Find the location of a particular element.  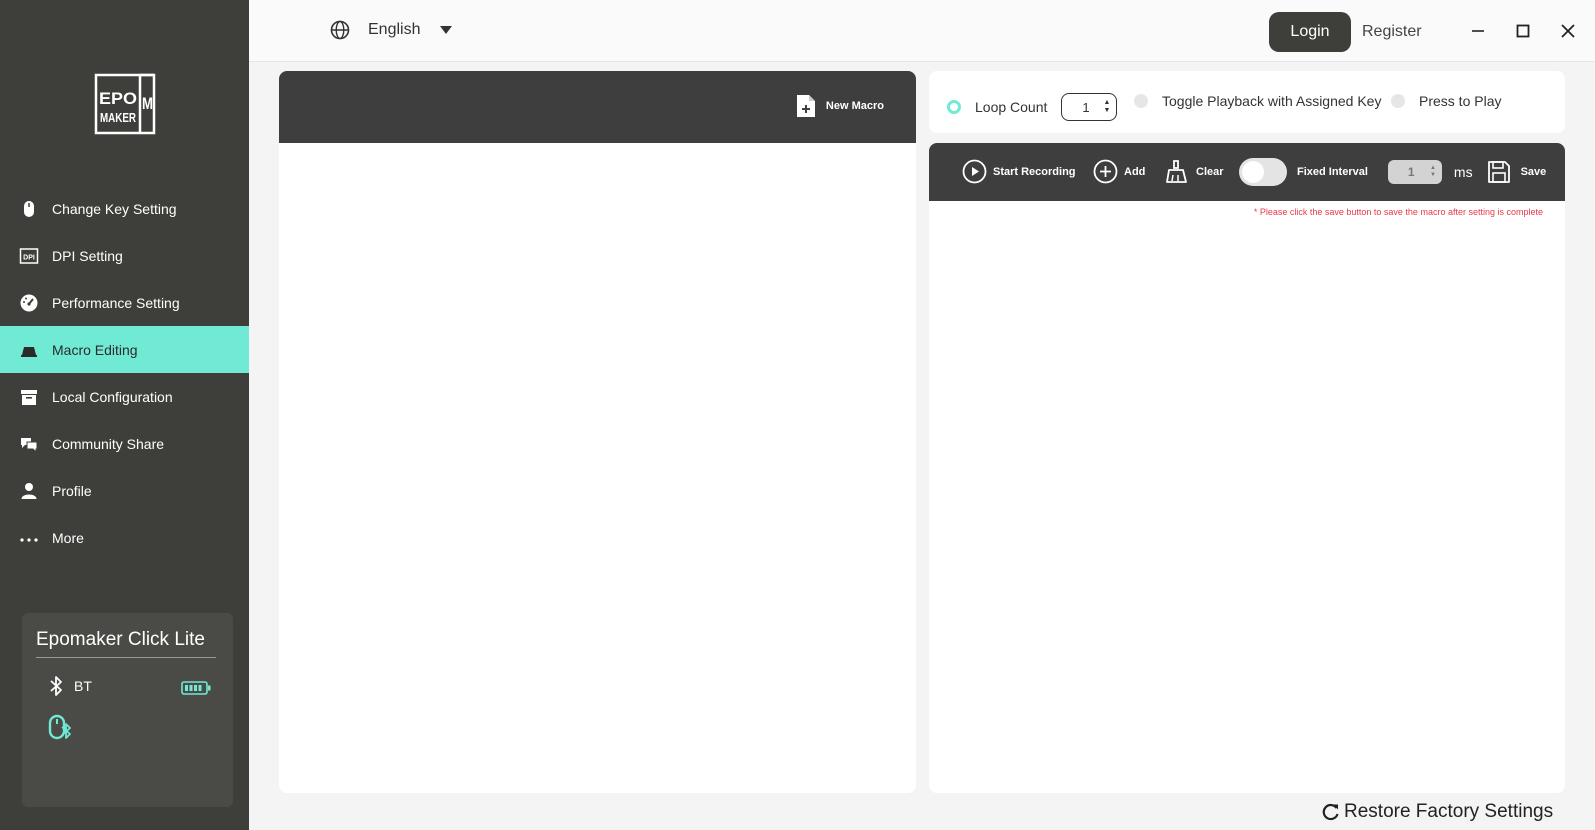

keyboard-icon is located at coordinates (29, 350).